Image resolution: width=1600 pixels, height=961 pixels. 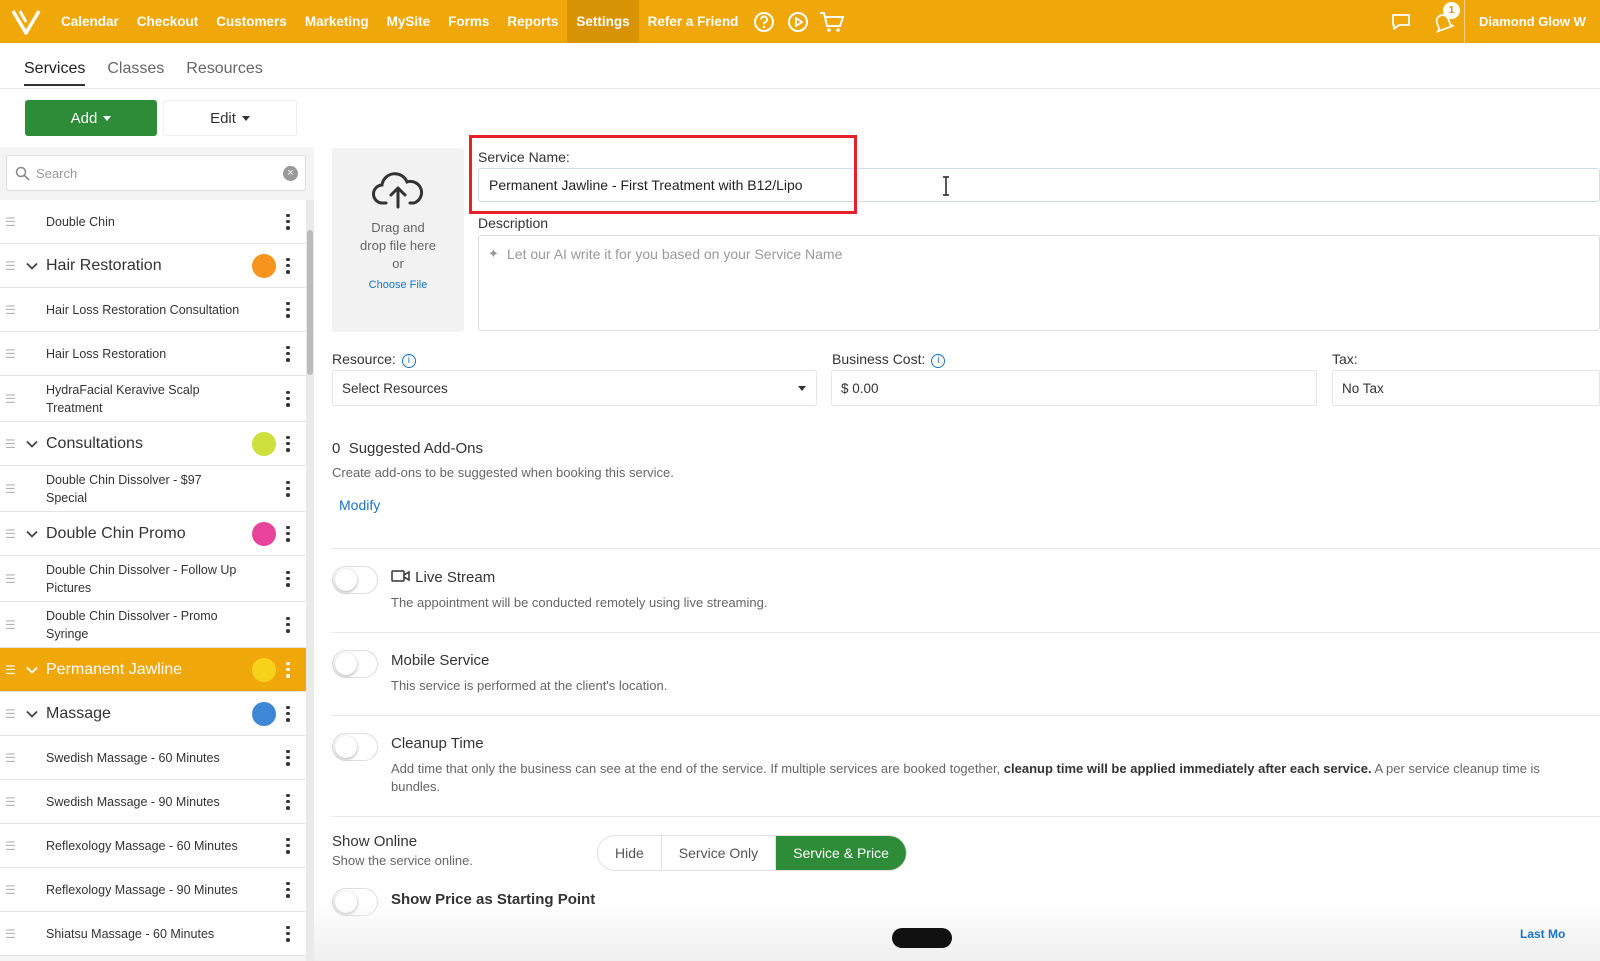 What do you see at coordinates (168, 21) in the screenshot?
I see `nav-checkout: Checkout` at bounding box center [168, 21].